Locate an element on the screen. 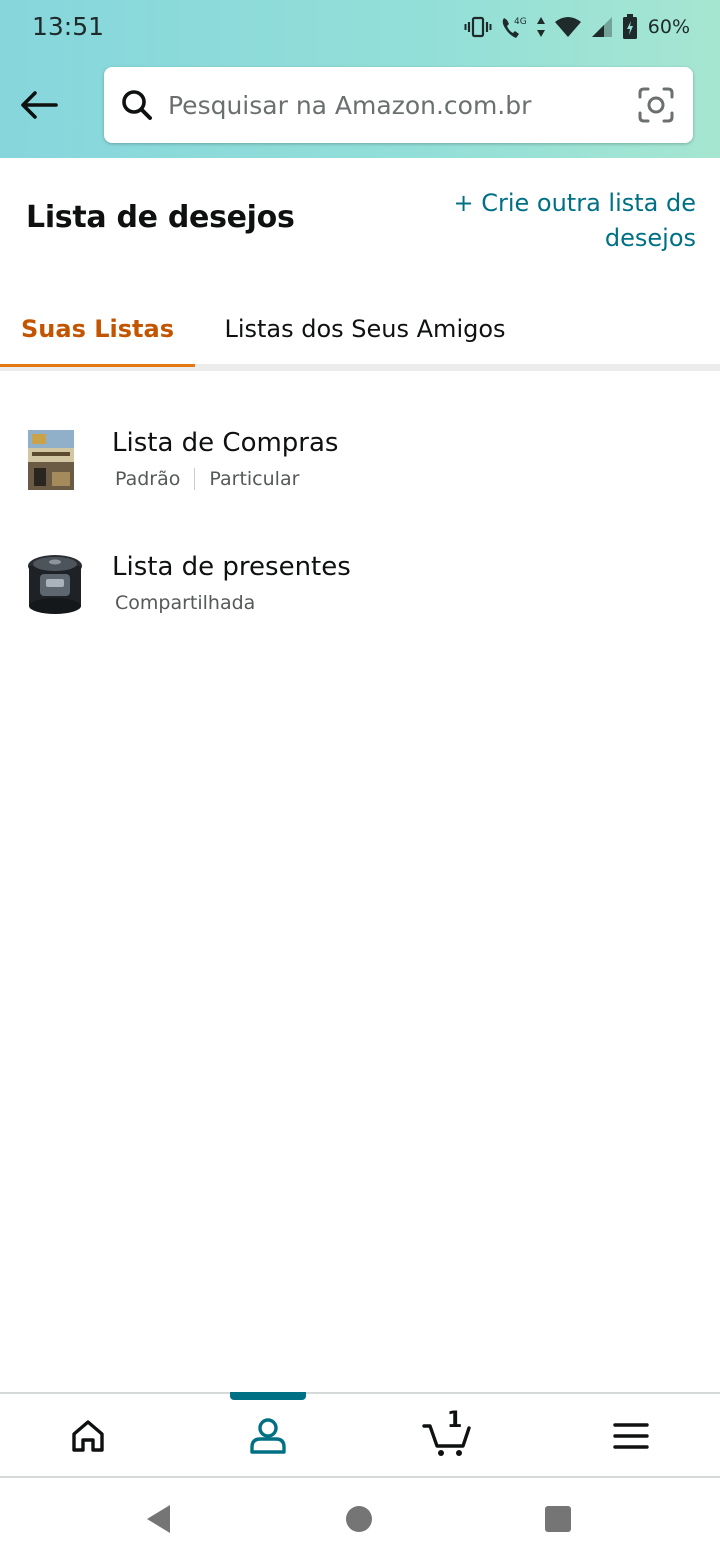 The image size is (720, 1560). back-button is located at coordinates (39, 105).